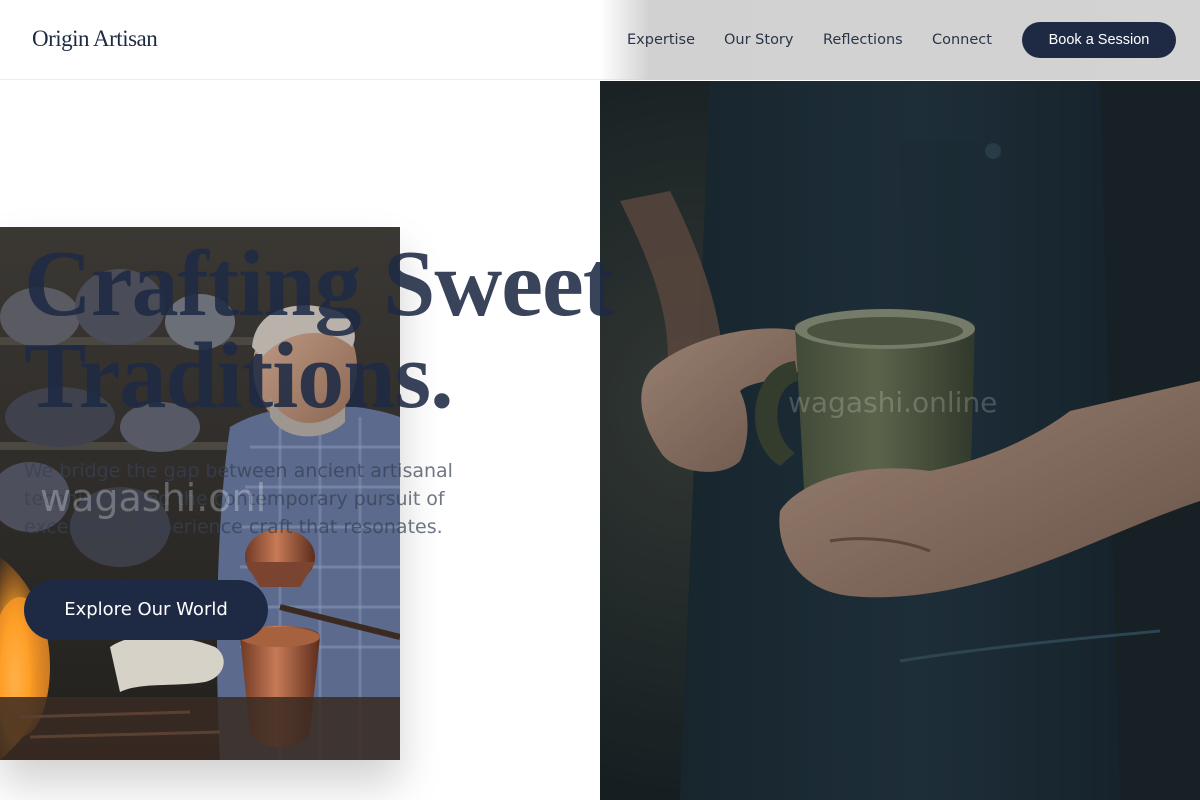 The width and height of the screenshot is (1200, 800). Describe the element at coordinates (1099, 40) in the screenshot. I see `book-session-button: Book a Session` at that location.